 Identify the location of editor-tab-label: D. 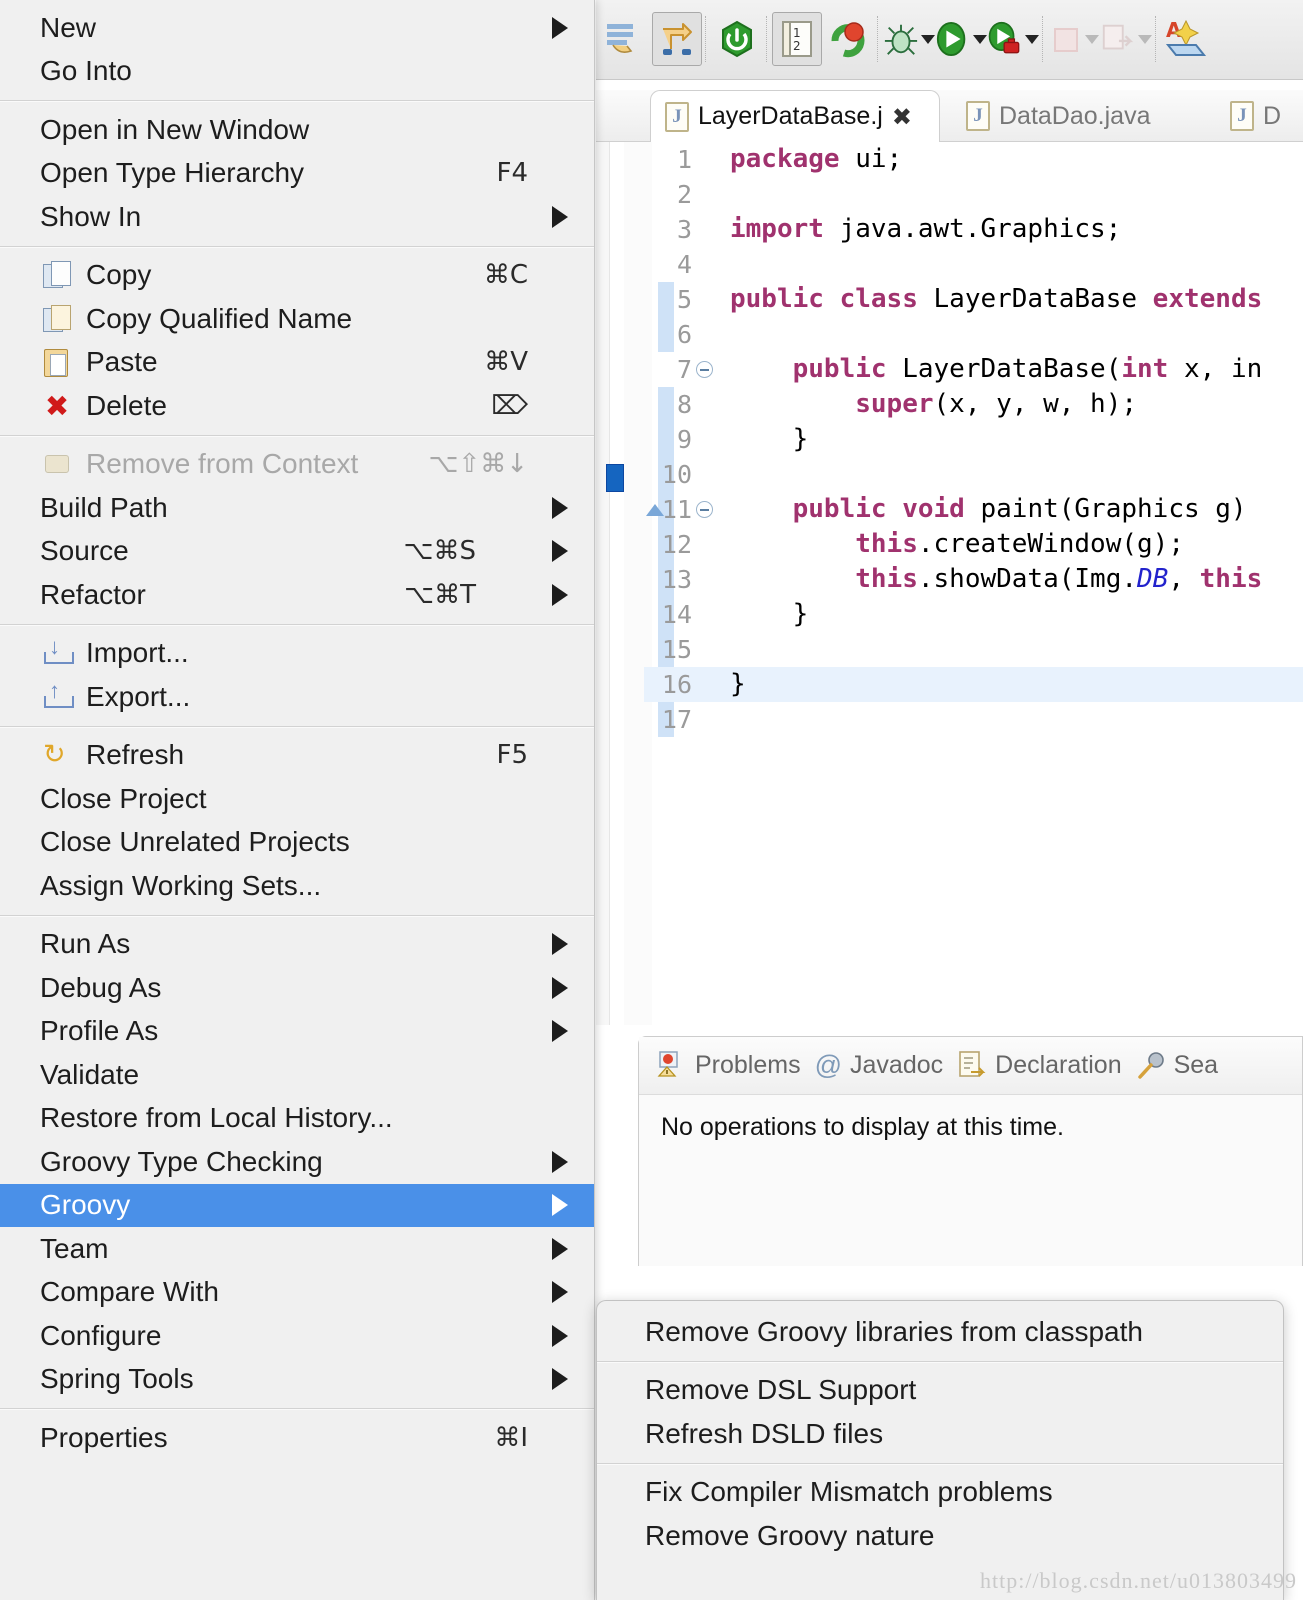
(1272, 115).